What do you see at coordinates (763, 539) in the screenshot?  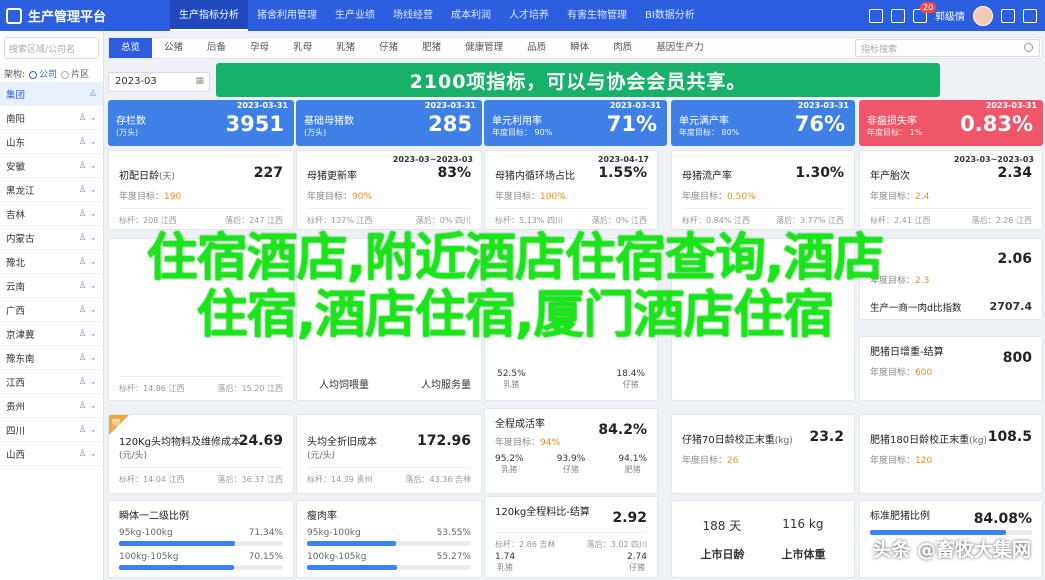 I see `indicator-card: 188 天 116 kg 上市日龄 上市体重` at bounding box center [763, 539].